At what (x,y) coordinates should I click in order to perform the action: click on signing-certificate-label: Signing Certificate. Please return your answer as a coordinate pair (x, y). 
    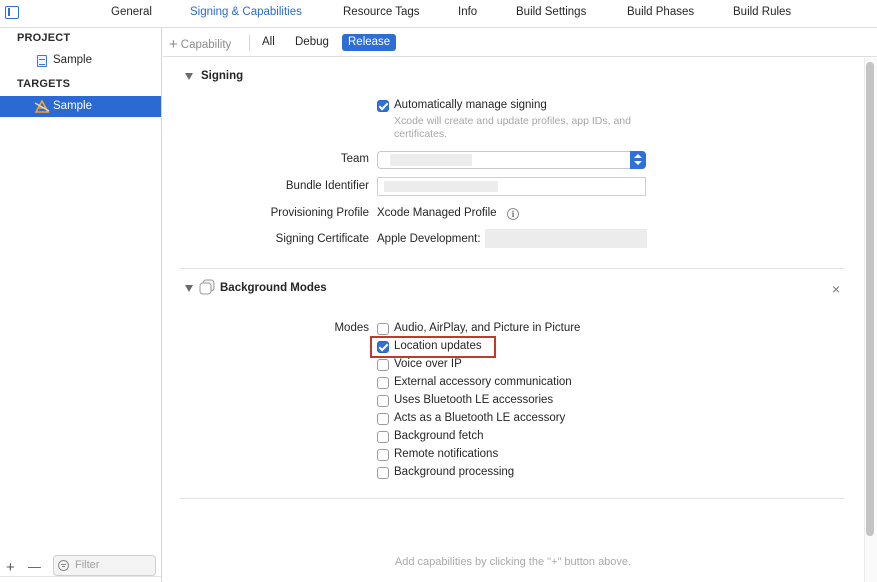
    Looking at the image, I should click on (322, 239).